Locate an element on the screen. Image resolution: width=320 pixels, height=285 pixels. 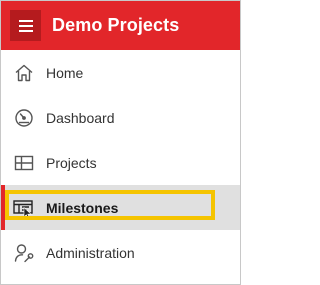
app-title: Demo Projects is located at coordinates (116, 25).